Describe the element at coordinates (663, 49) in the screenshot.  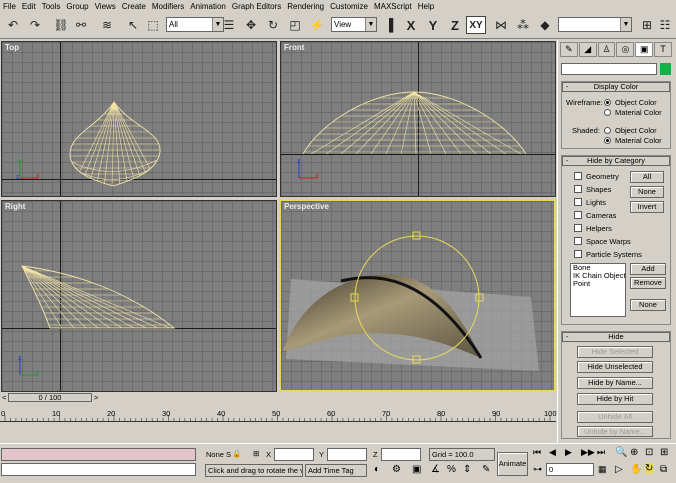
I see `utilities-tab-icon: T` at that location.